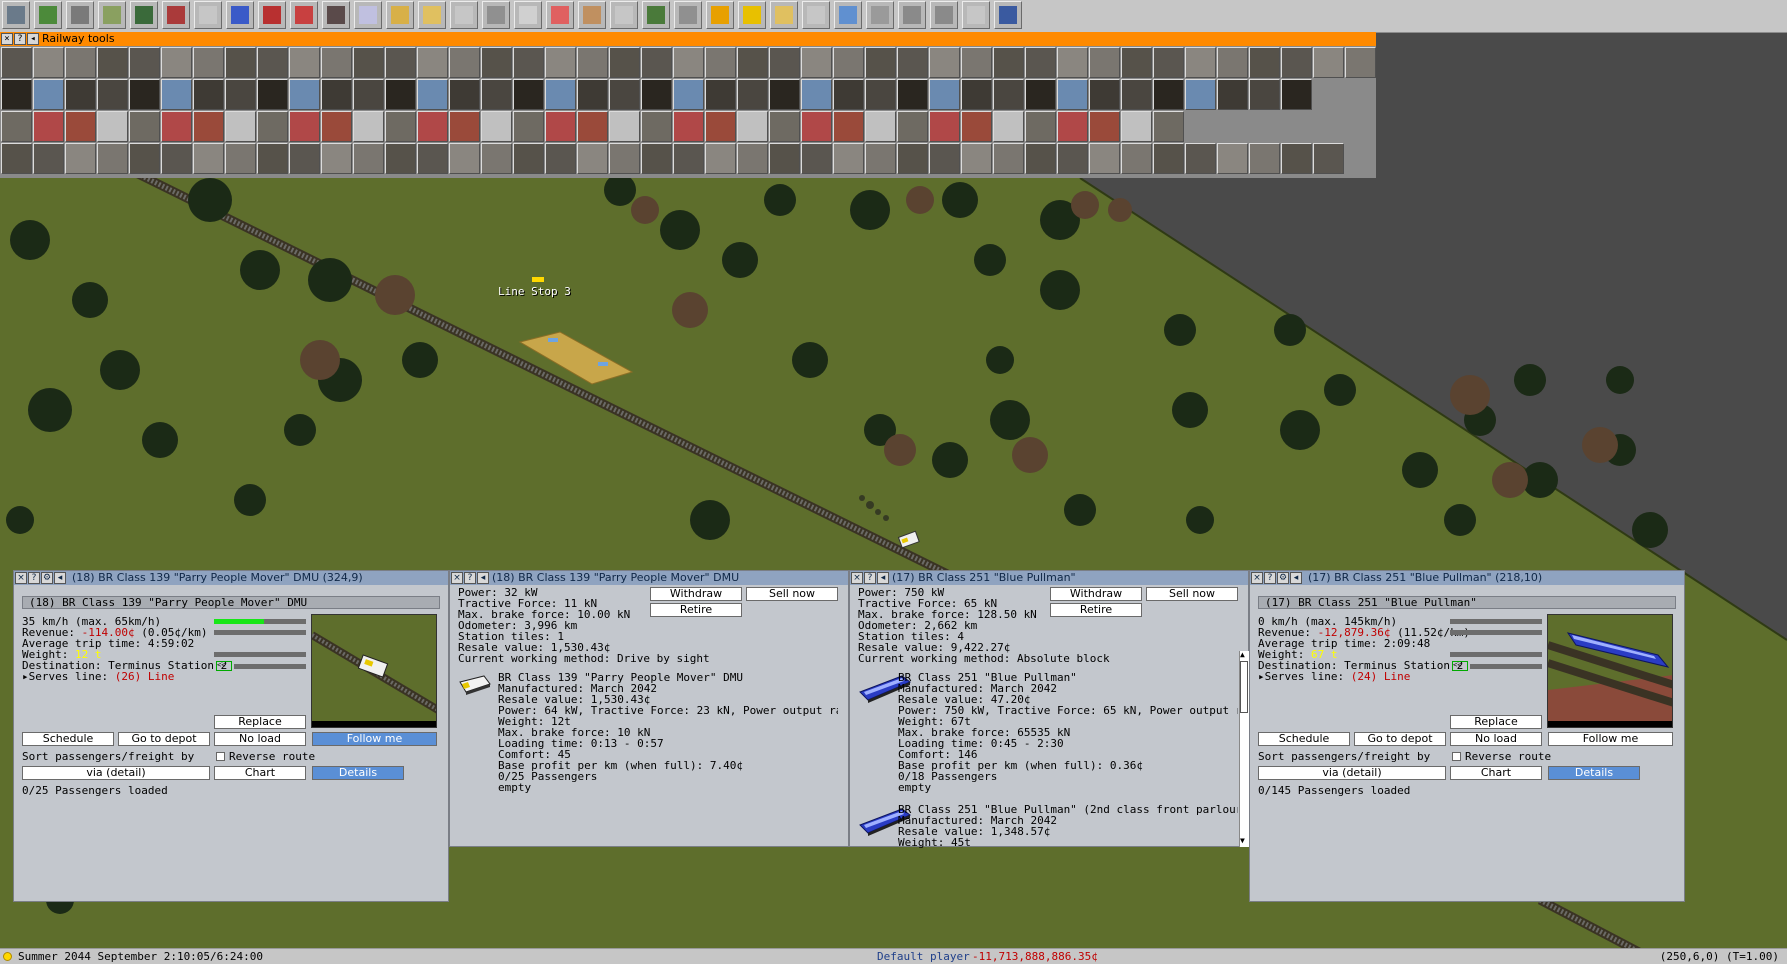 The image size is (1787, 964). Describe the element at coordinates (176, 15) in the screenshot. I see `rail-vehicle-icon` at that location.